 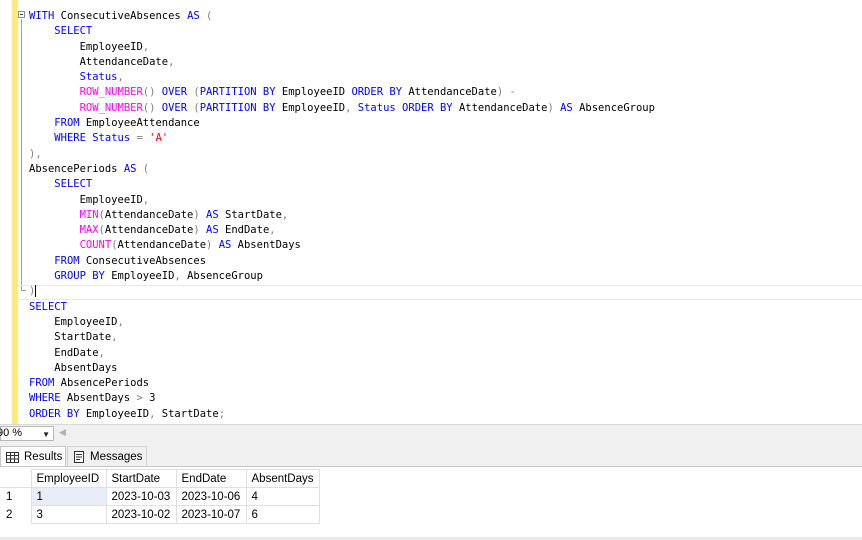 What do you see at coordinates (141, 496) in the screenshot?
I see `grid-cell: 2023-10-03` at bounding box center [141, 496].